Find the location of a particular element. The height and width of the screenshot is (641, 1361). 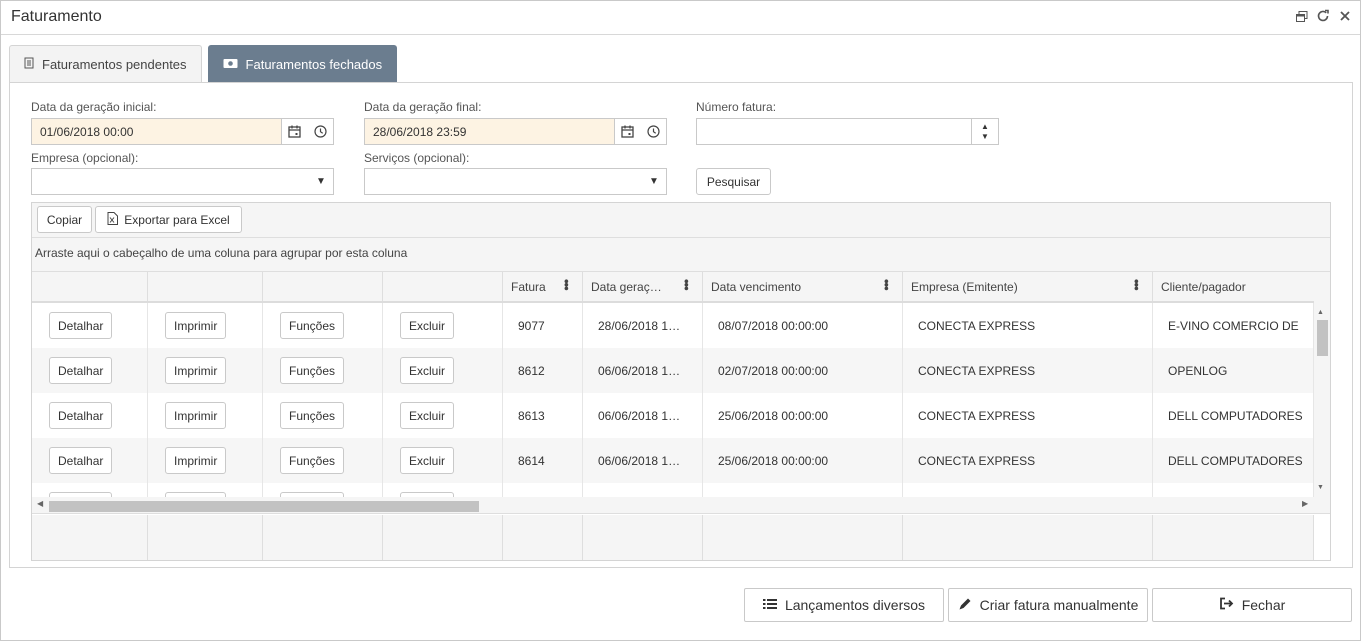

misc-entries-button: Lançamentos diversos is located at coordinates (844, 605).